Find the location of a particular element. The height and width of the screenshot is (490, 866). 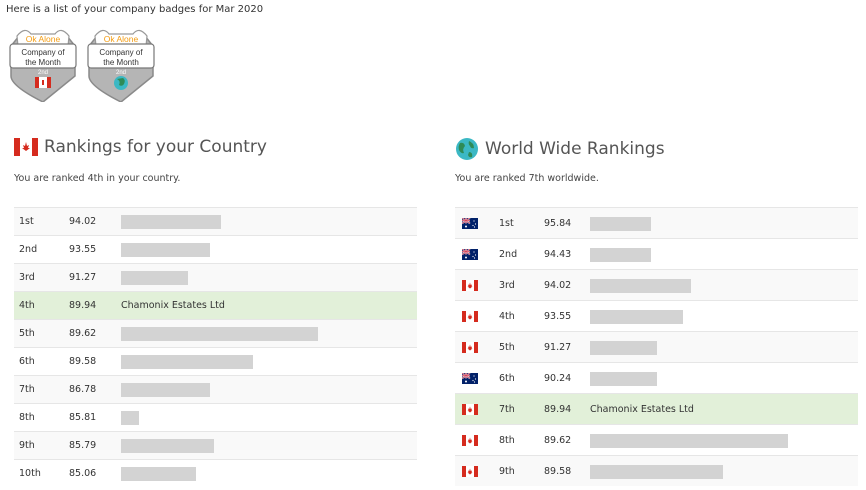

rank-cell: 10th is located at coordinates (30, 473).